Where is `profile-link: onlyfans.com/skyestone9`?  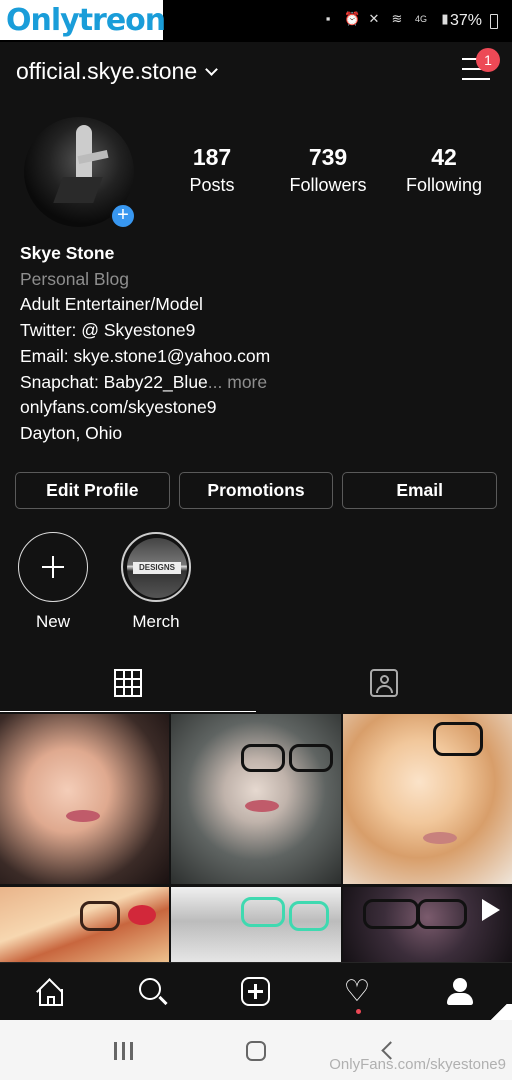 profile-link: onlyfans.com/skyestone9 is located at coordinates (260, 408).